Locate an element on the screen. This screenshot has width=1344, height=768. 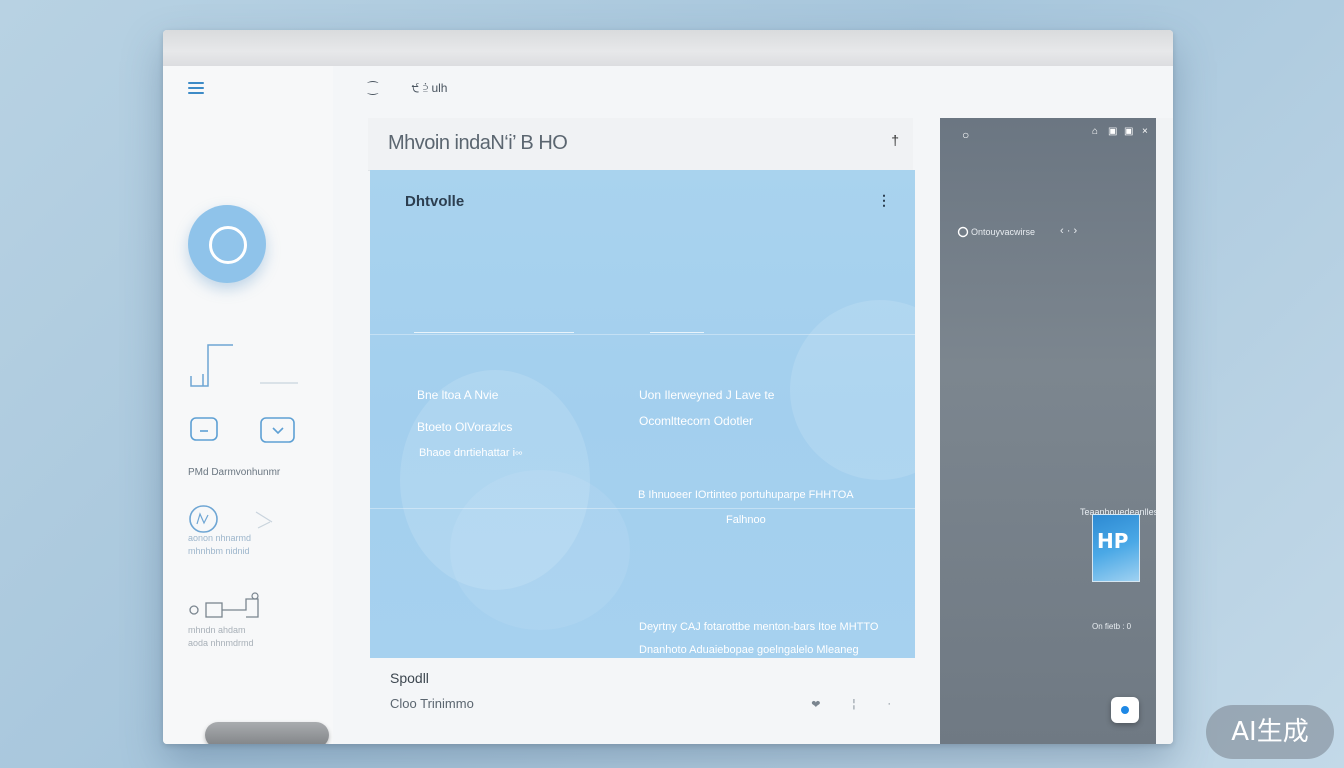
panel-text: Ocomlttecorn Odotler is located at coordinates (696, 421).